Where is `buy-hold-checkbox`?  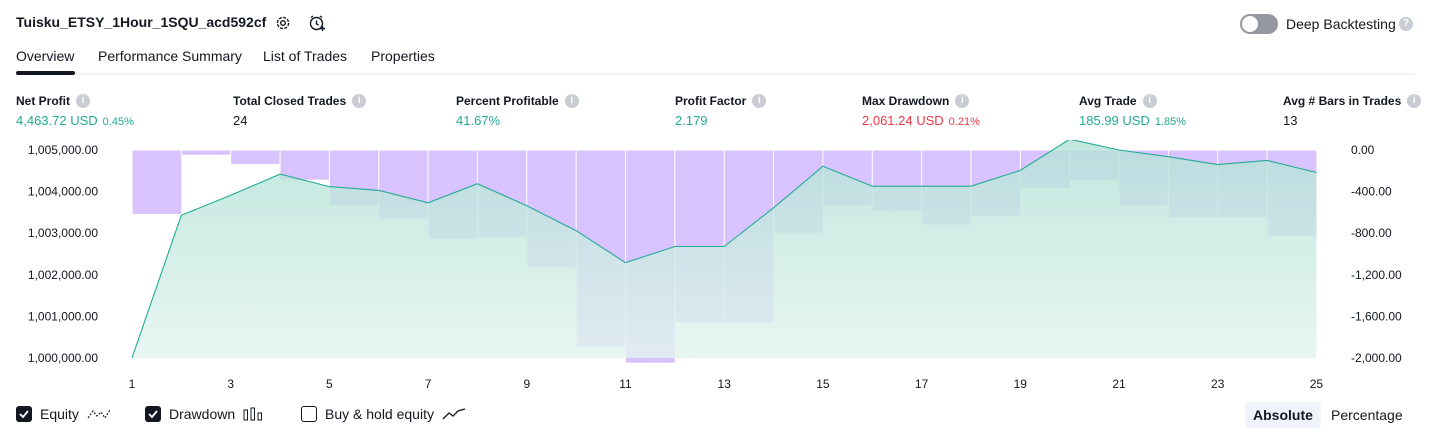 buy-hold-checkbox is located at coordinates (309, 414).